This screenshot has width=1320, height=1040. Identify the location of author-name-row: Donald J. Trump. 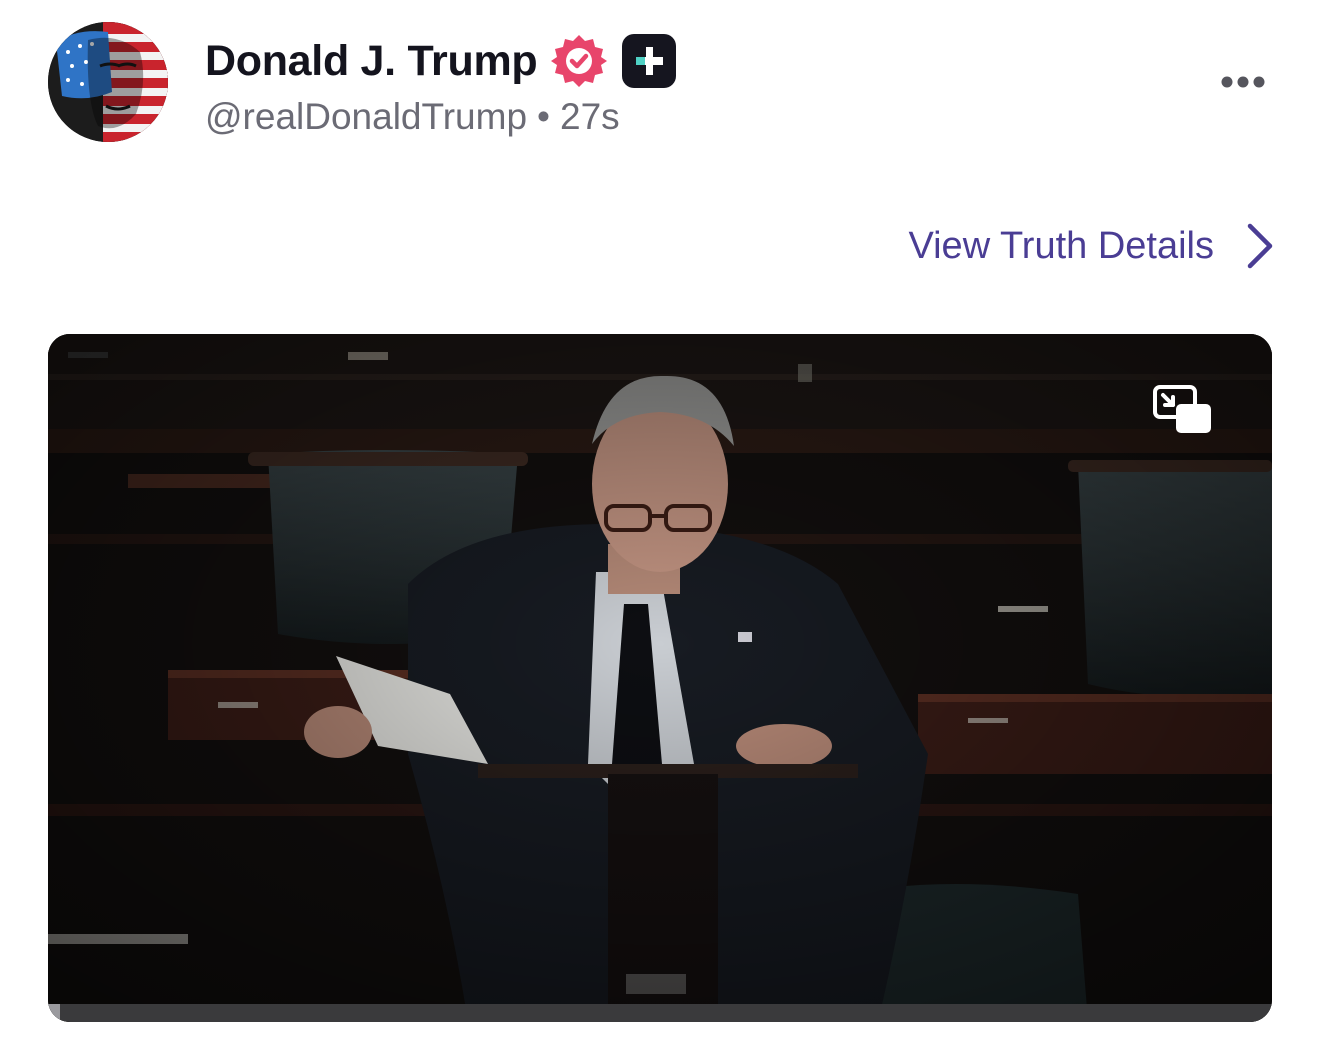
(441, 61).